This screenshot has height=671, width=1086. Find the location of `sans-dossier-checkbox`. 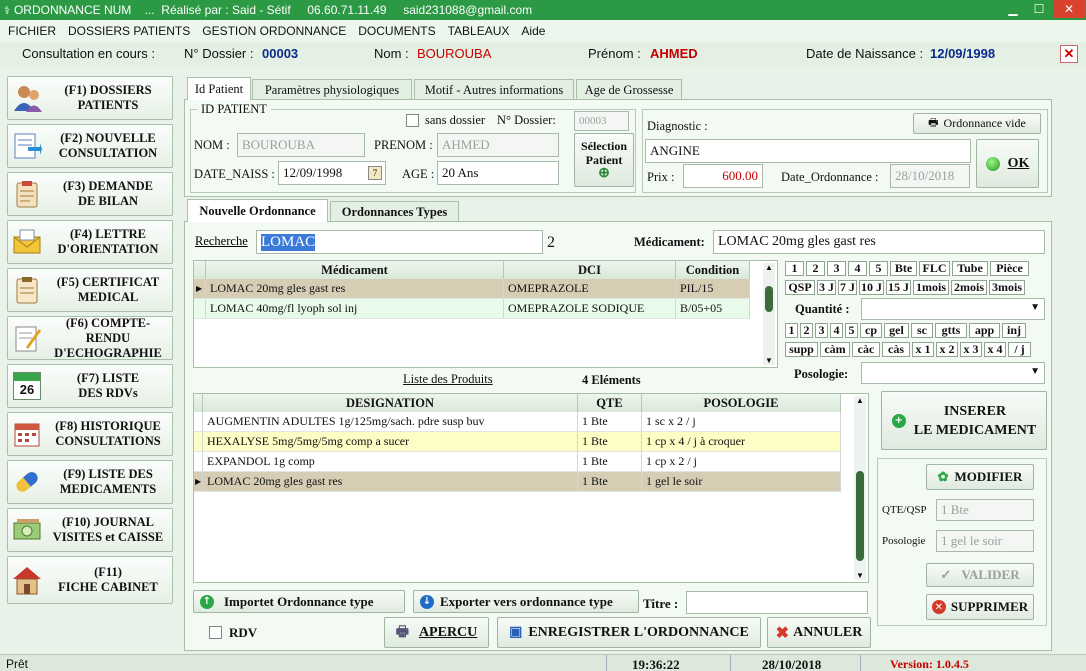

sans-dossier-checkbox is located at coordinates (412, 120).